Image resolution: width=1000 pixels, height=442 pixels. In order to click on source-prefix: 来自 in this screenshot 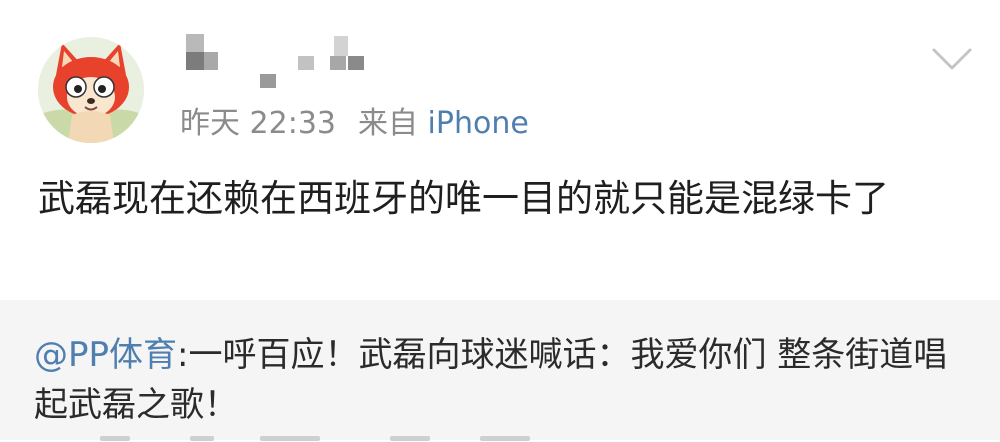, I will do `click(388, 123)`.